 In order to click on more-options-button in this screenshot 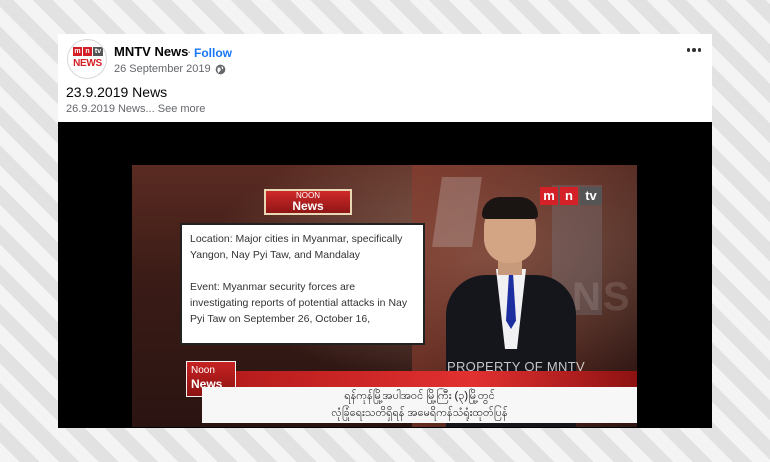, I will do `click(694, 50)`.